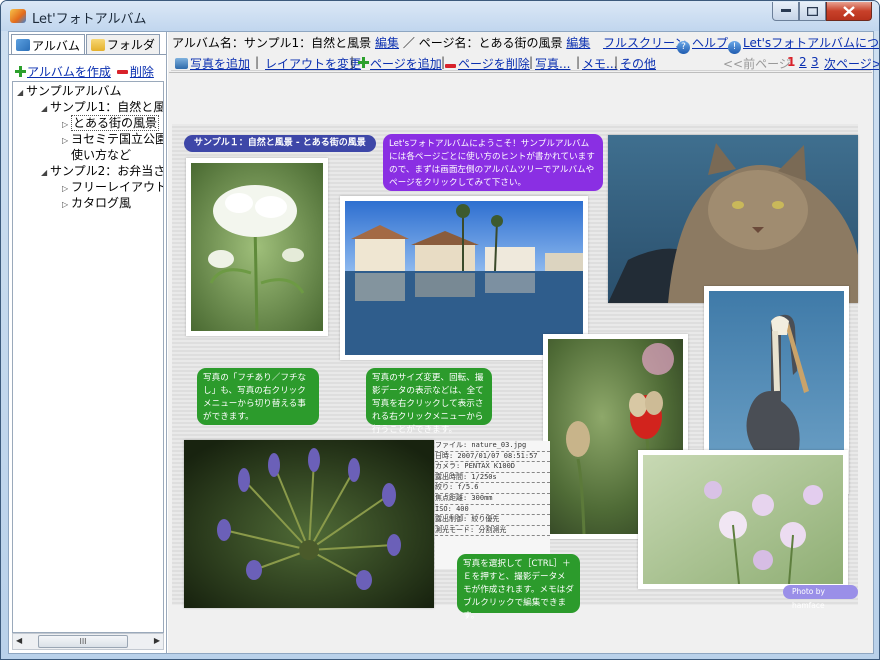  What do you see at coordinates (710, 43) in the screenshot?
I see `help-link: ヘルプ` at bounding box center [710, 43].